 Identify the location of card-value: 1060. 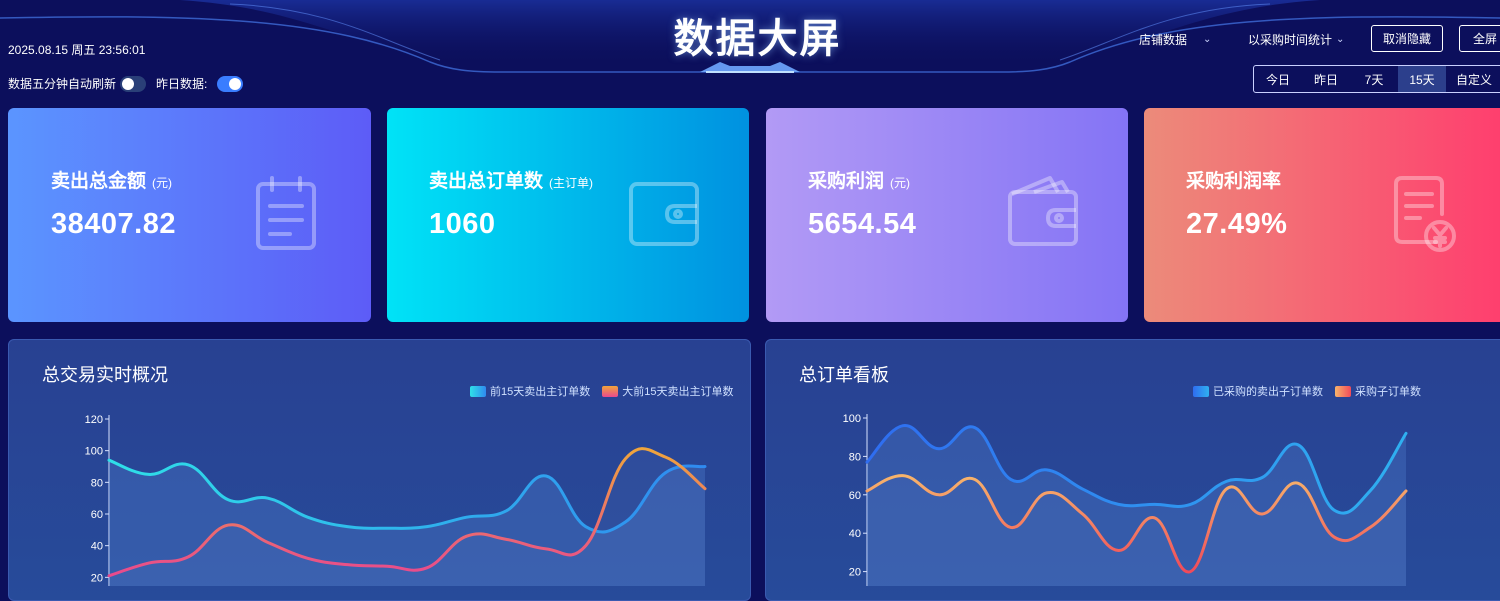
(462, 224).